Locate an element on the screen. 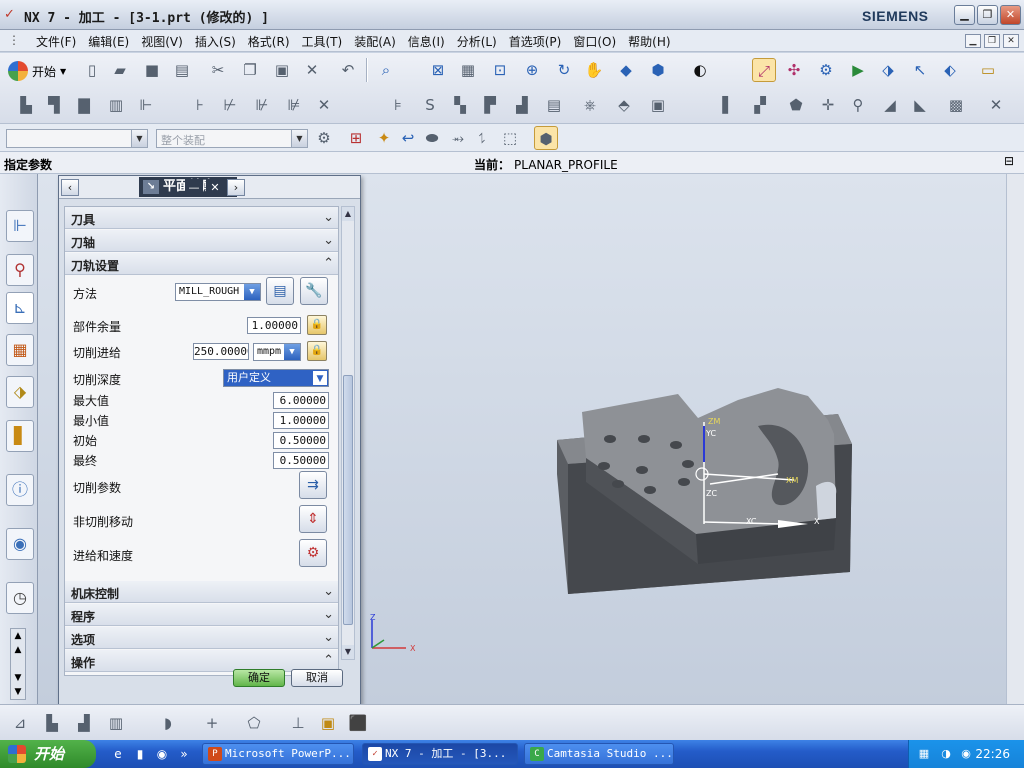 The height and width of the screenshot is (768, 1024). doc-close-button: ✕ is located at coordinates (1011, 41).